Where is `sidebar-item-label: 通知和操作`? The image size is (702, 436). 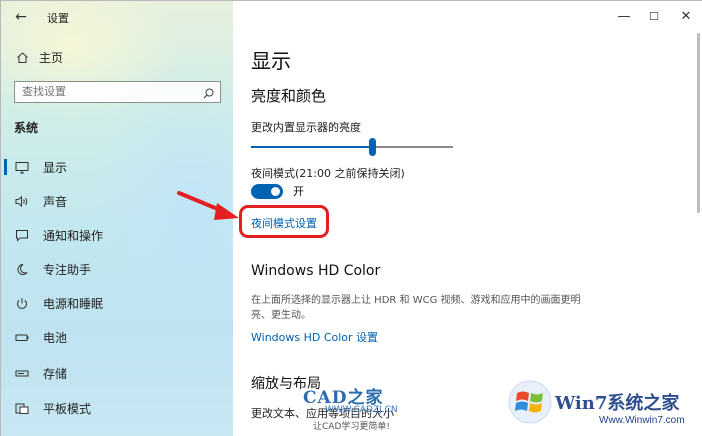 sidebar-item-label: 通知和操作 is located at coordinates (73, 235).